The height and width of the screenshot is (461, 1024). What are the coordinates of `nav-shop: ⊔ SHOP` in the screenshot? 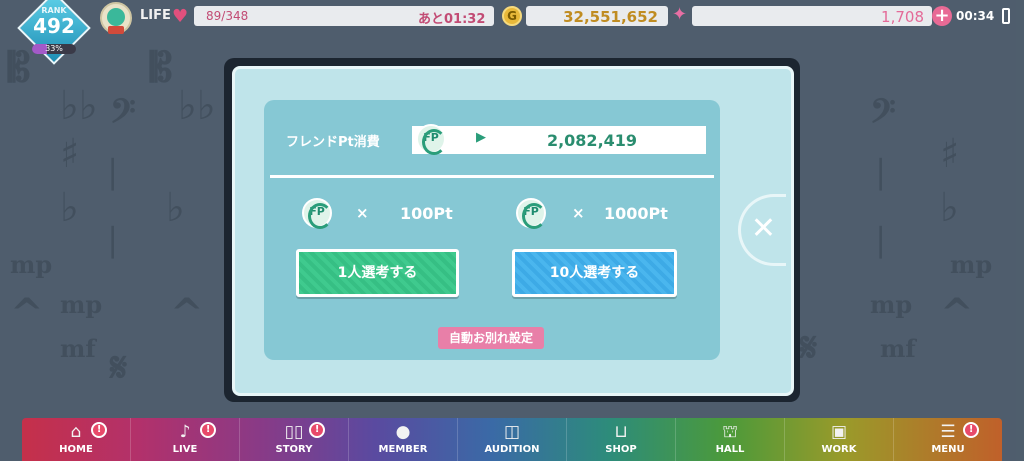 It's located at (621, 439).